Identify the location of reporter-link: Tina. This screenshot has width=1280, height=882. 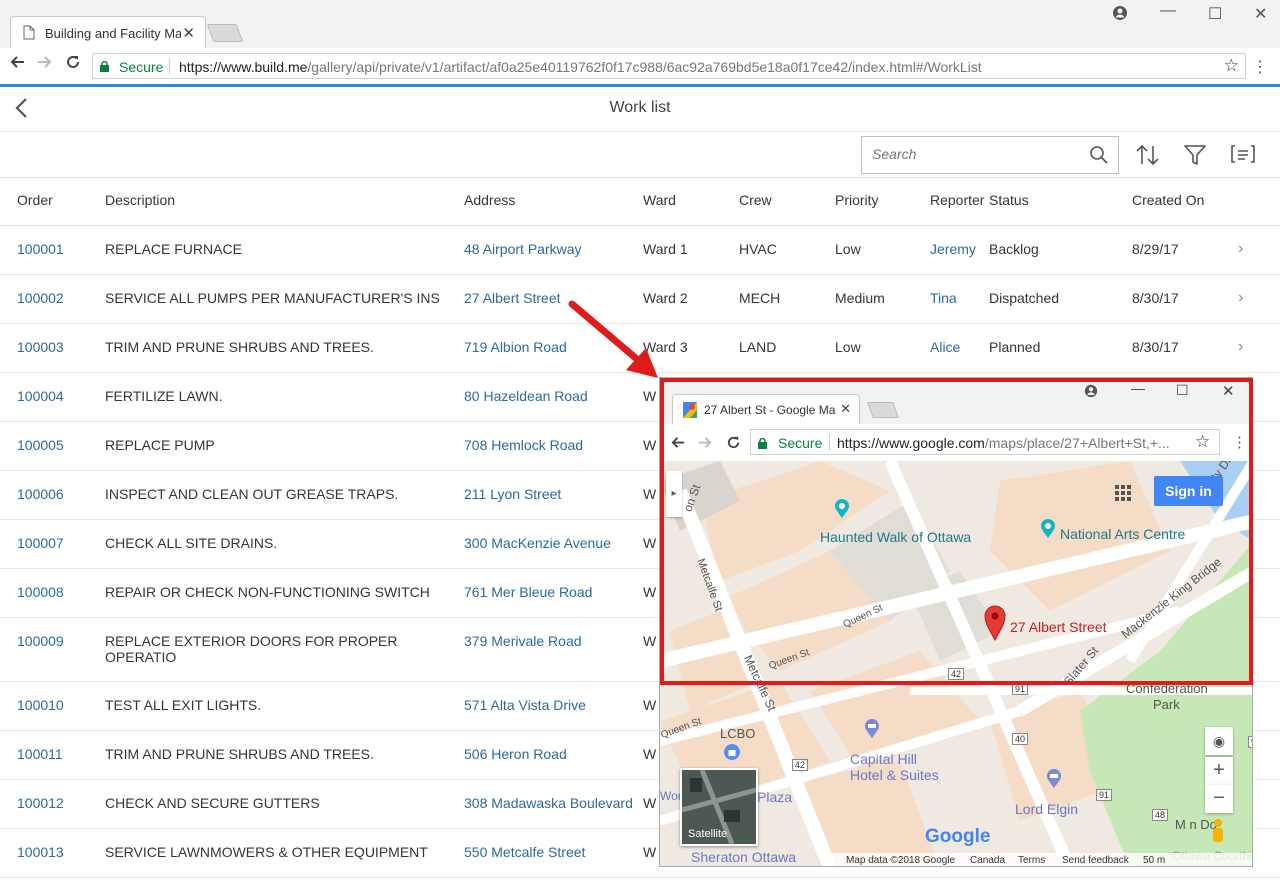
(943, 298).